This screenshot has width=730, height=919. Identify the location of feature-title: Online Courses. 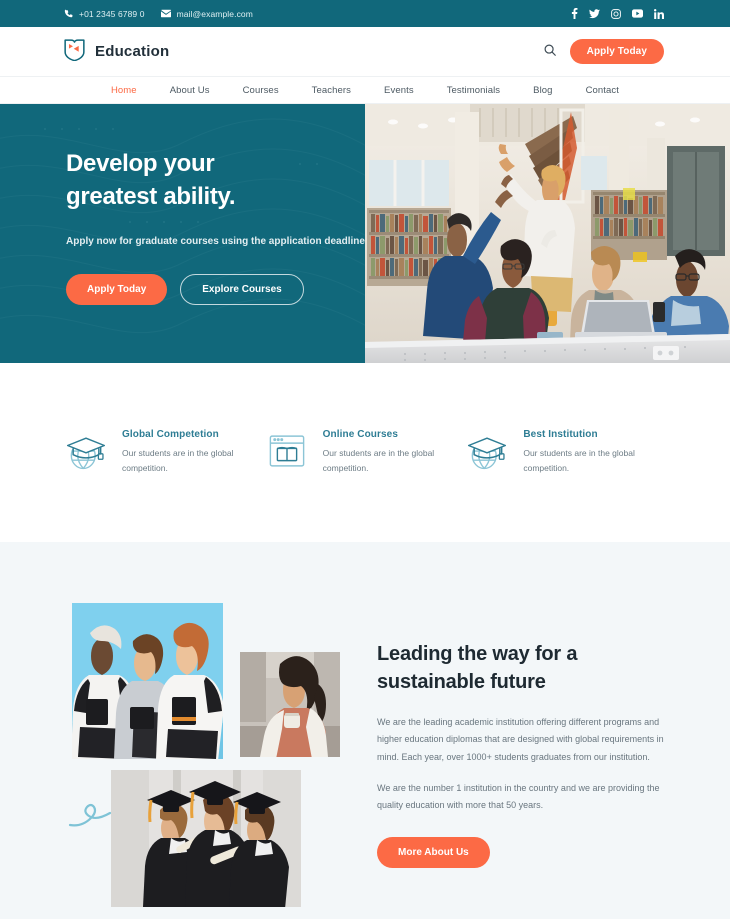
(360, 435).